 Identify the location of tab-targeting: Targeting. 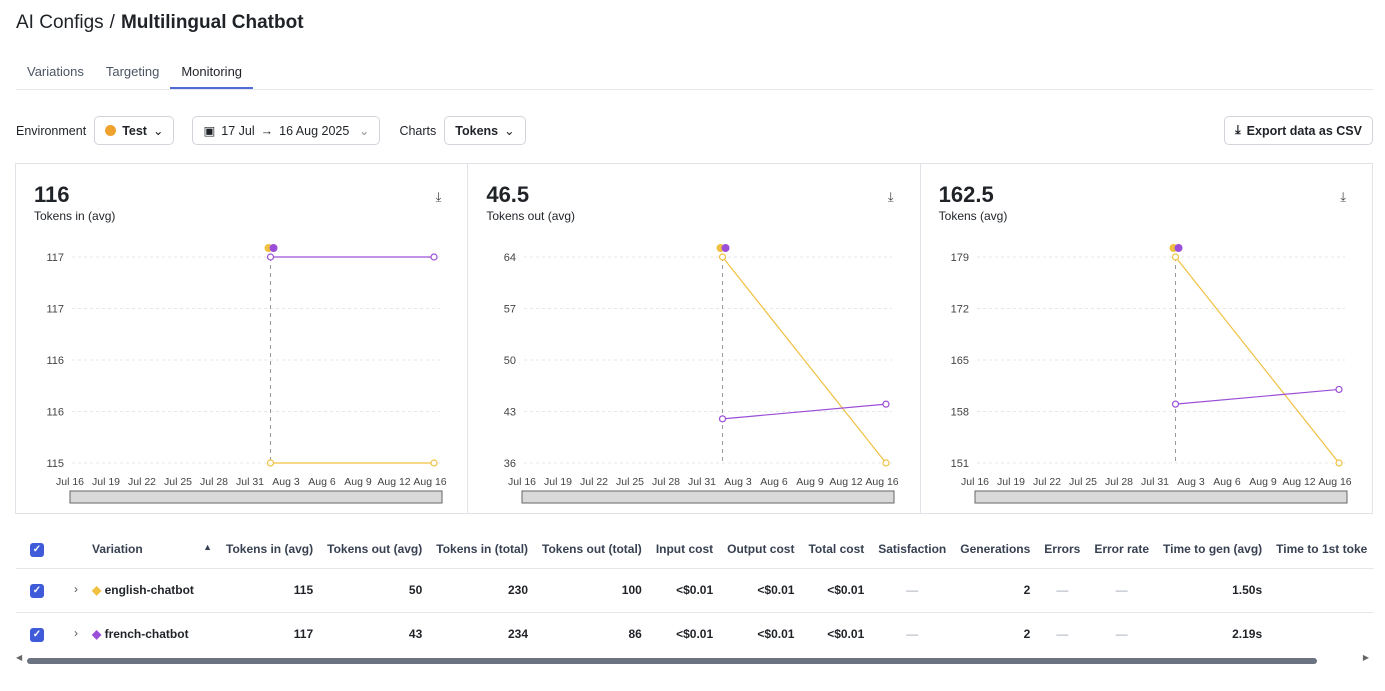
(132, 72).